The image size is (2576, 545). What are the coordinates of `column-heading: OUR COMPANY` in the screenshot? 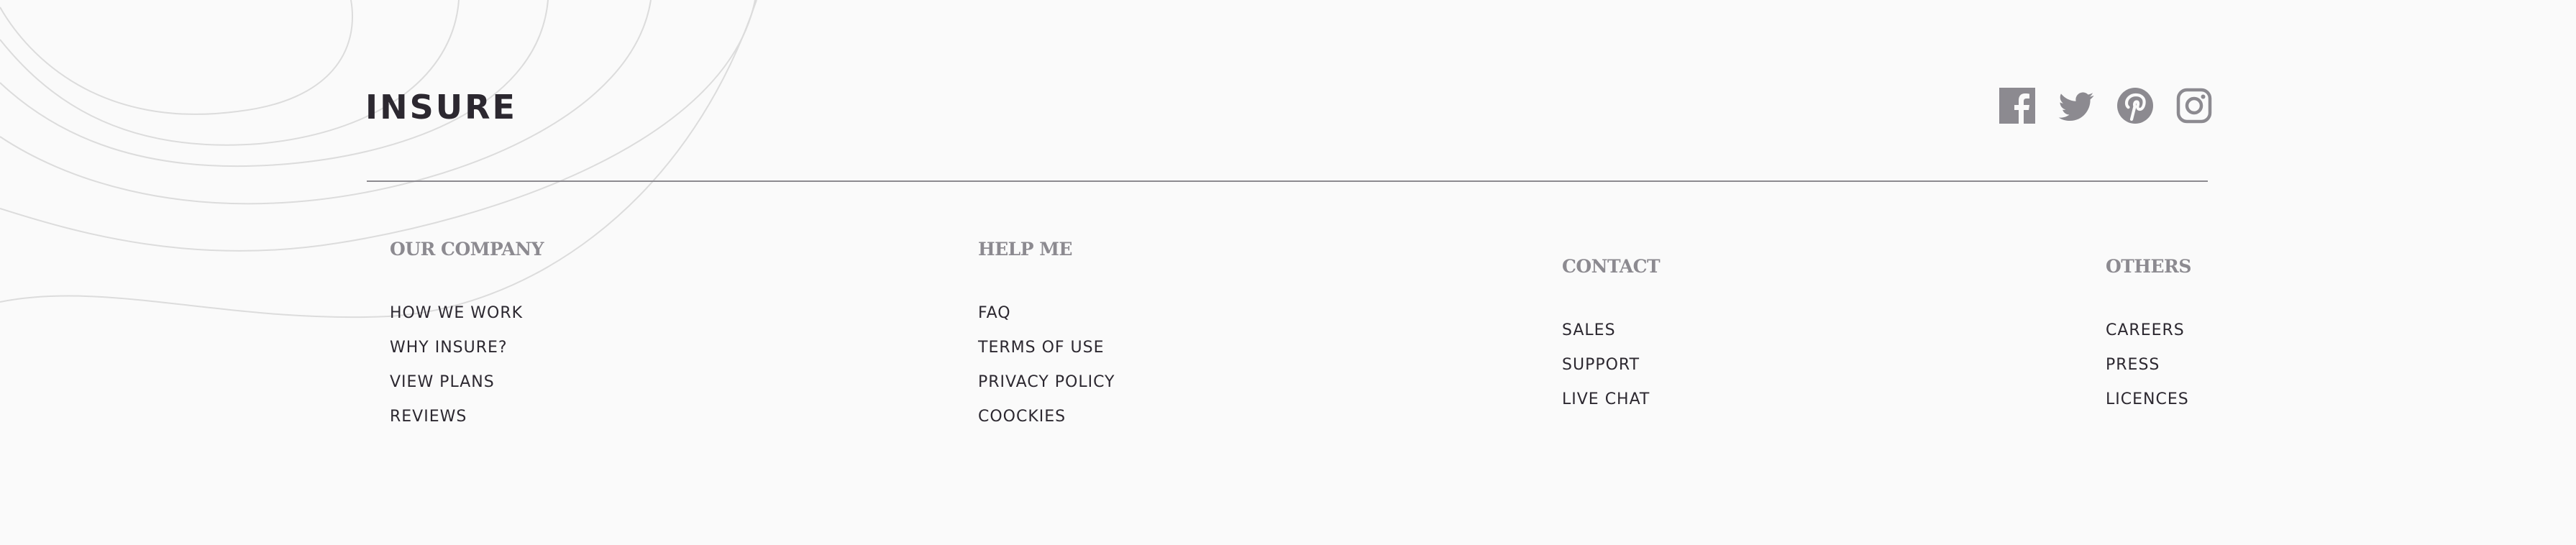 It's located at (467, 249).